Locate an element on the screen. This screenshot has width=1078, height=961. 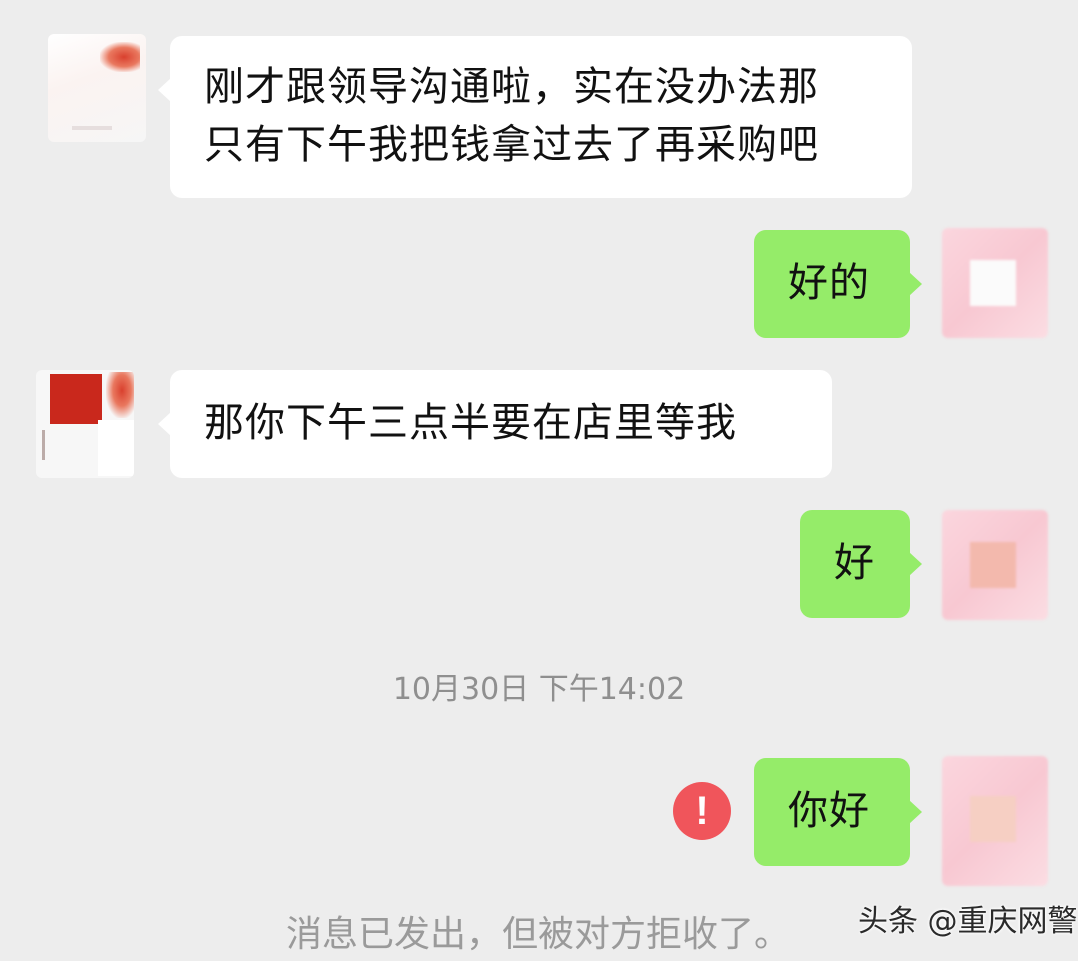
send-failed-icon: ! is located at coordinates (702, 811).